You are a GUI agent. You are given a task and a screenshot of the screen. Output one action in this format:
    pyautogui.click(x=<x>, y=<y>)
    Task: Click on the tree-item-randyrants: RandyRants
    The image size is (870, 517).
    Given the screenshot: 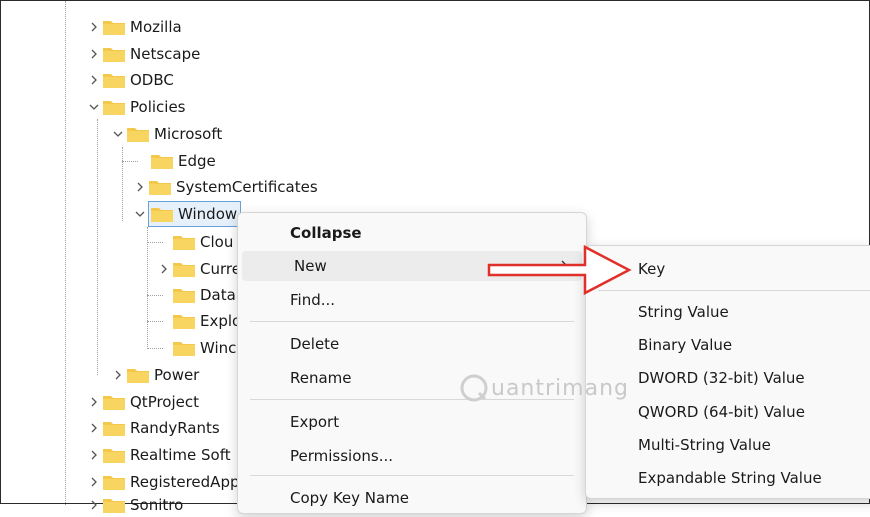 What is the action you would take?
    pyautogui.click(x=153, y=428)
    